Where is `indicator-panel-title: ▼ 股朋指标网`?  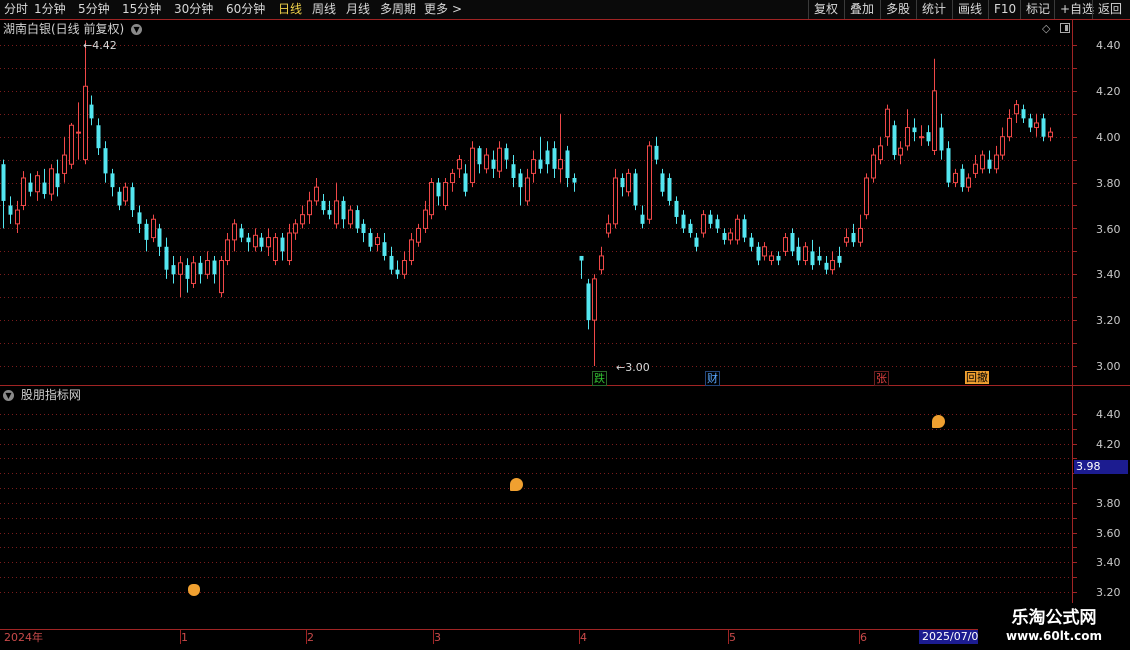
indicator-panel-title: ▼ 股朋指标网 is located at coordinates (40, 395).